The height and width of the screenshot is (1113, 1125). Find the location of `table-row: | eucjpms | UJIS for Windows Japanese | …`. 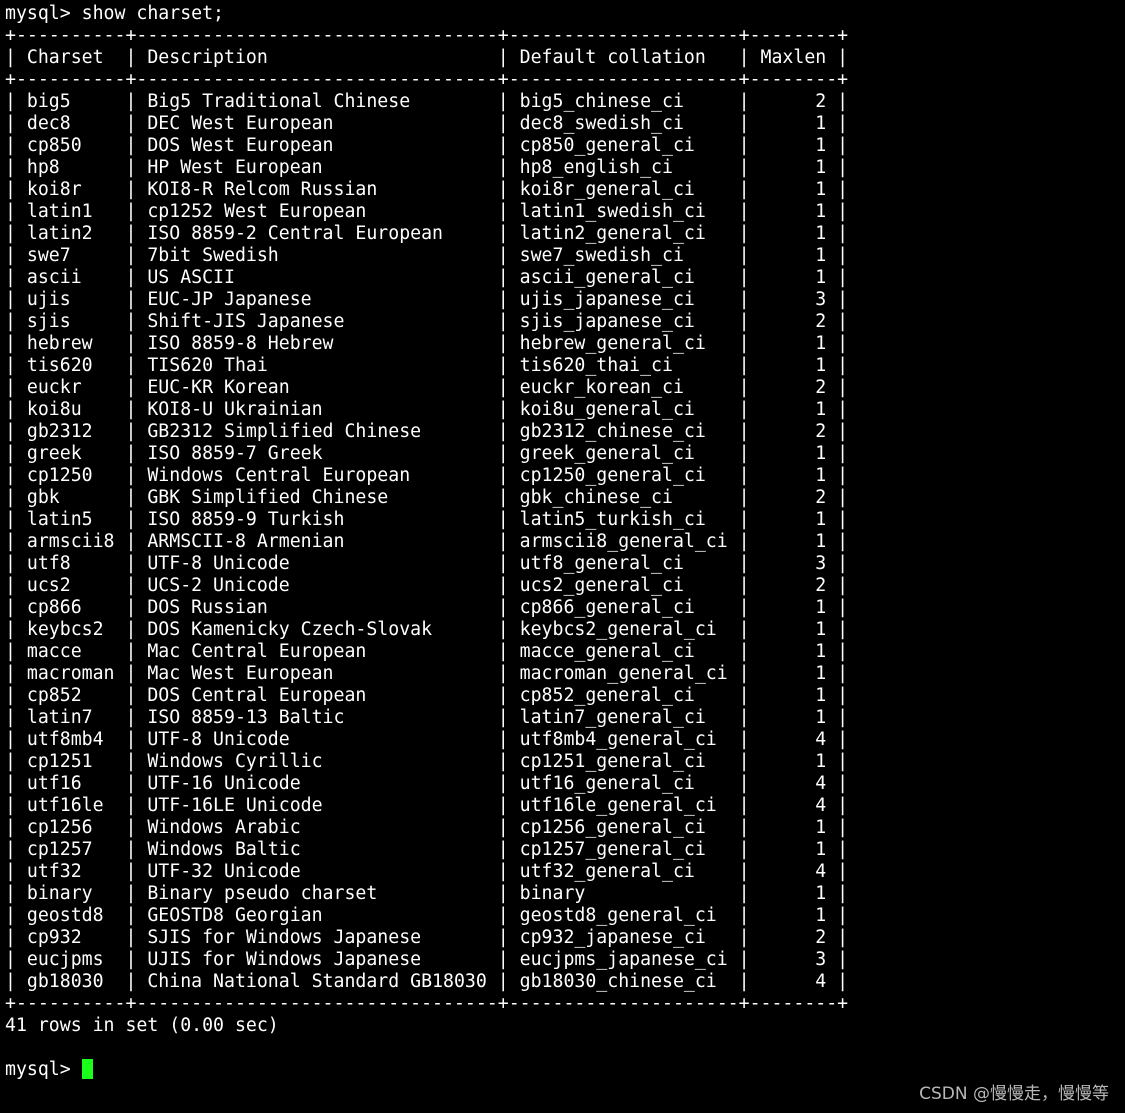

table-row: | eucjpms | UJIS for Windows Japanese | … is located at coordinates (427, 959).